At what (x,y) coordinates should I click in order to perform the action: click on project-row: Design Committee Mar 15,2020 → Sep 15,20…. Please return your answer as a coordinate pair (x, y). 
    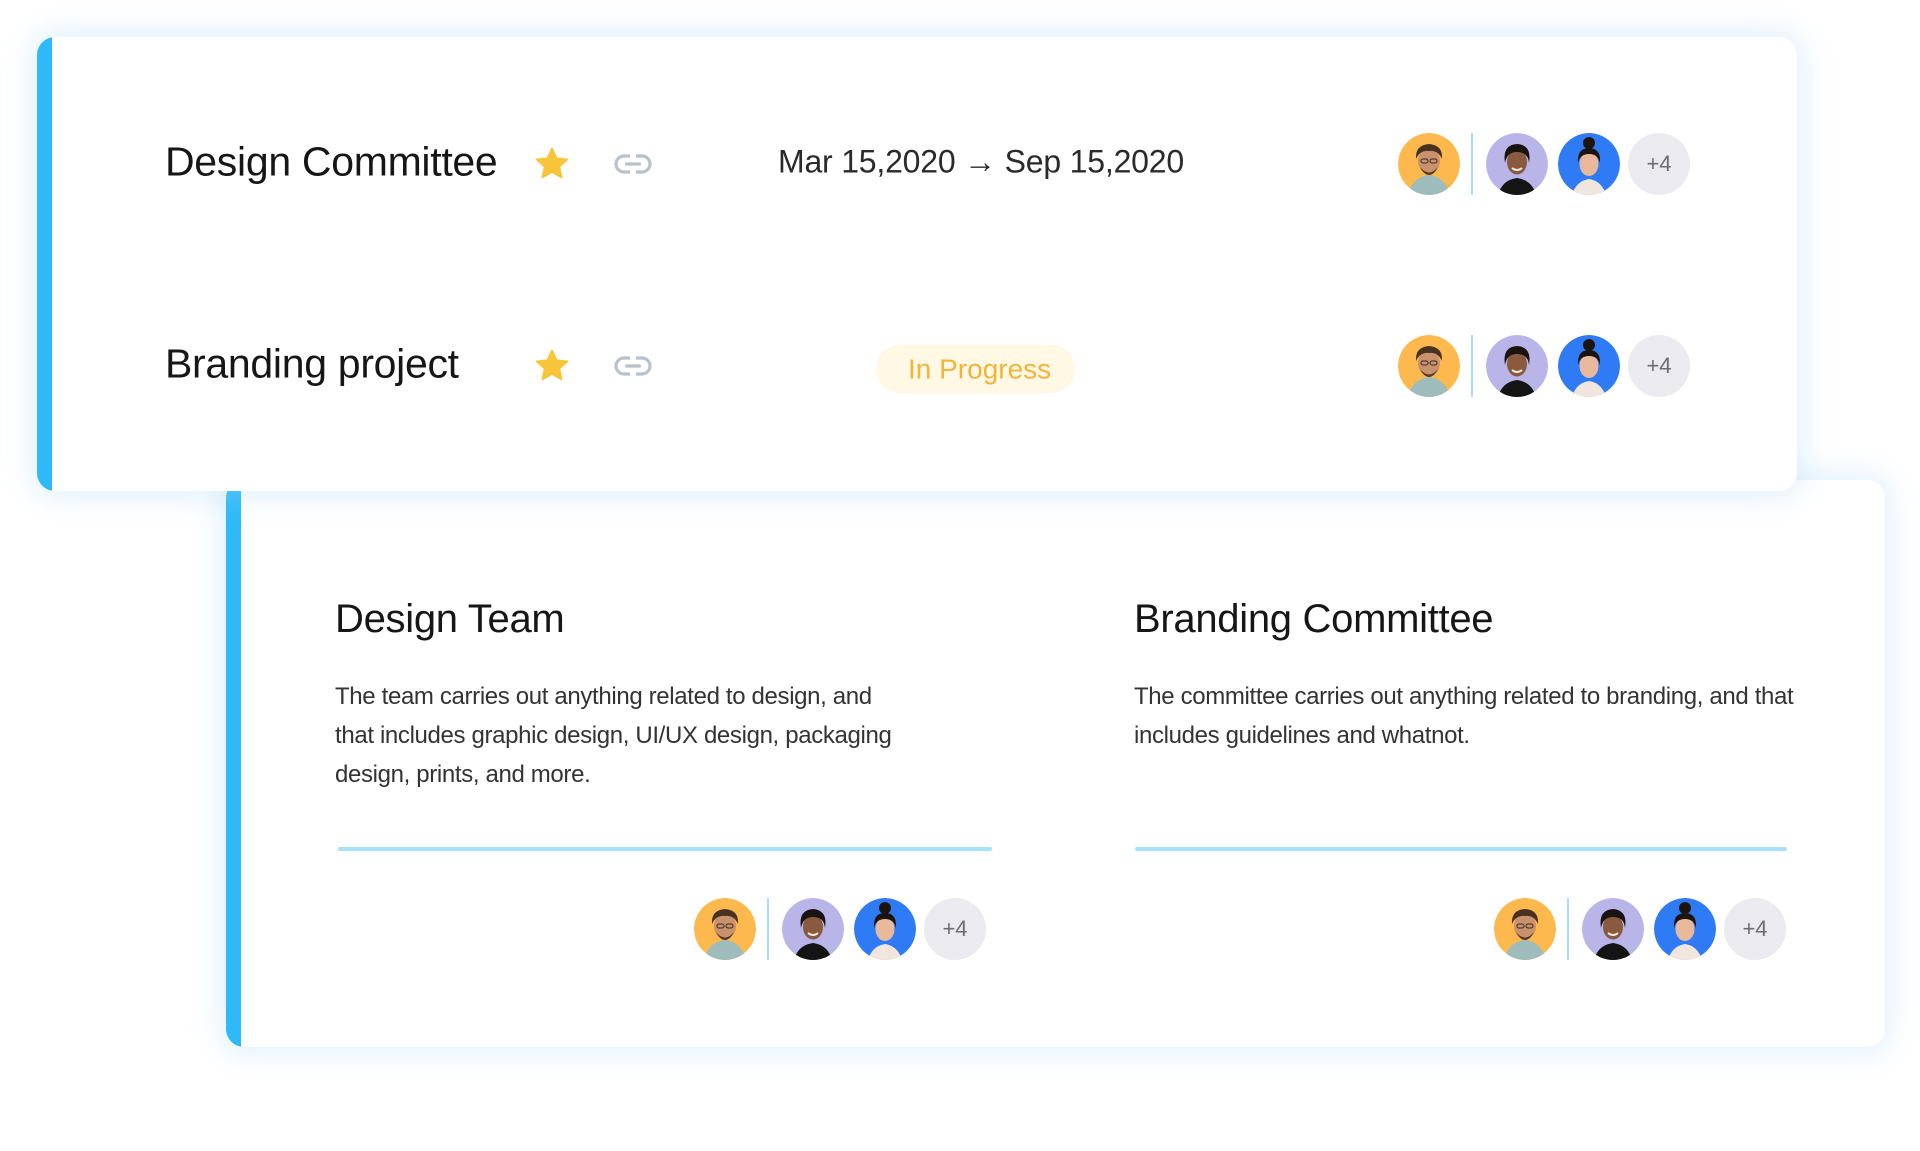
    Looking at the image, I should click on (917, 164).